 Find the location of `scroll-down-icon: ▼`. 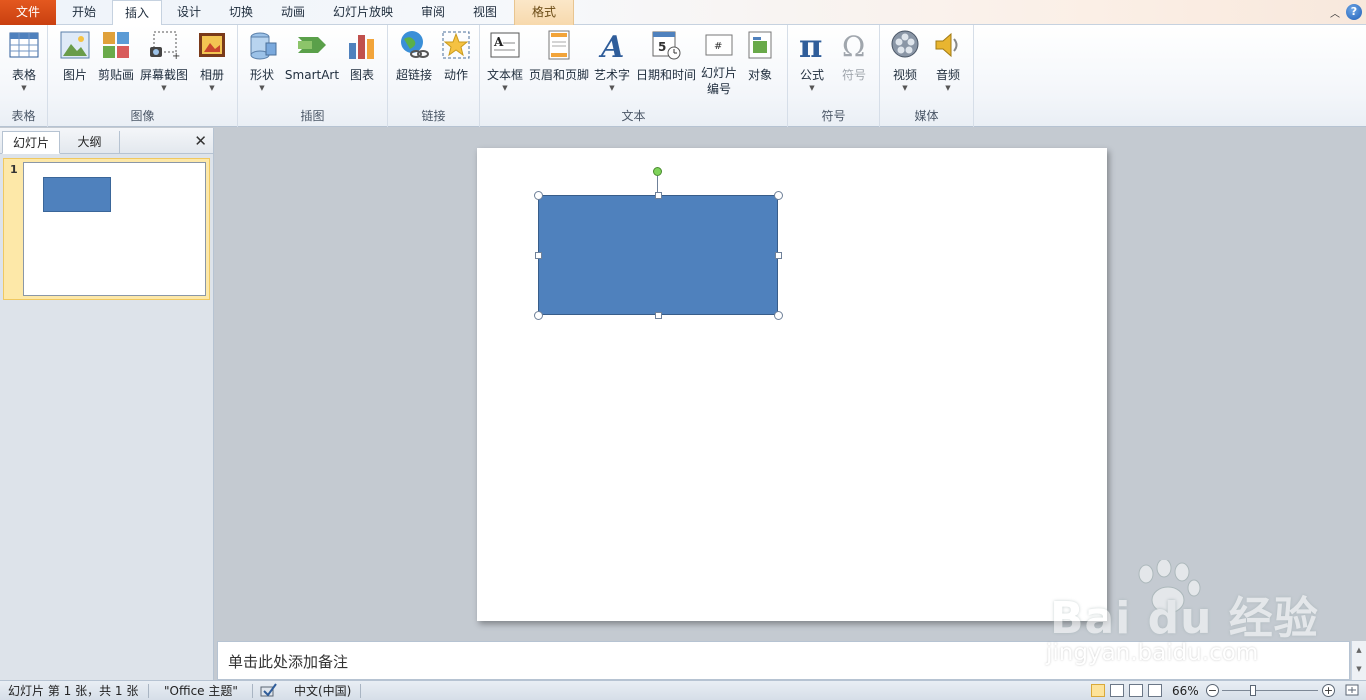

scroll-down-icon: ▼ is located at coordinates (1359, 669).